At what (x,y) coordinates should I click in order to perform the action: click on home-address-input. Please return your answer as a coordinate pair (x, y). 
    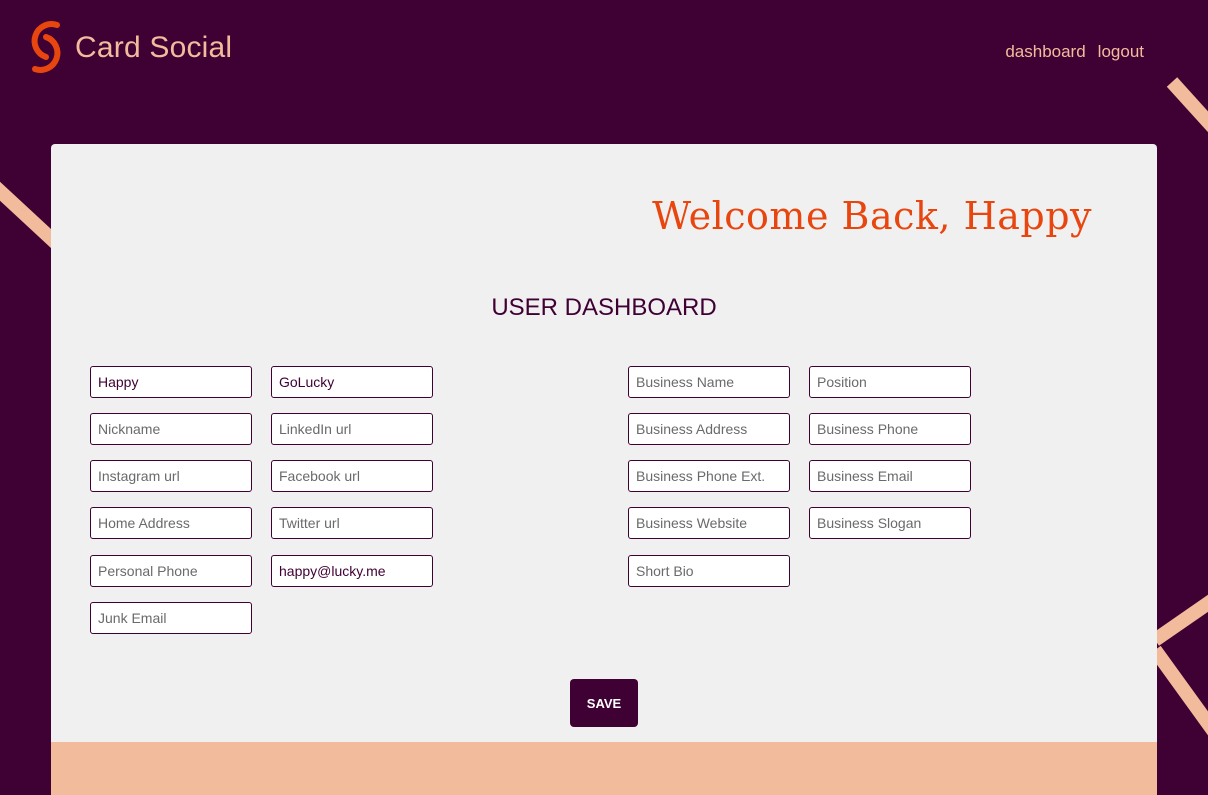
    Looking at the image, I should click on (171, 523).